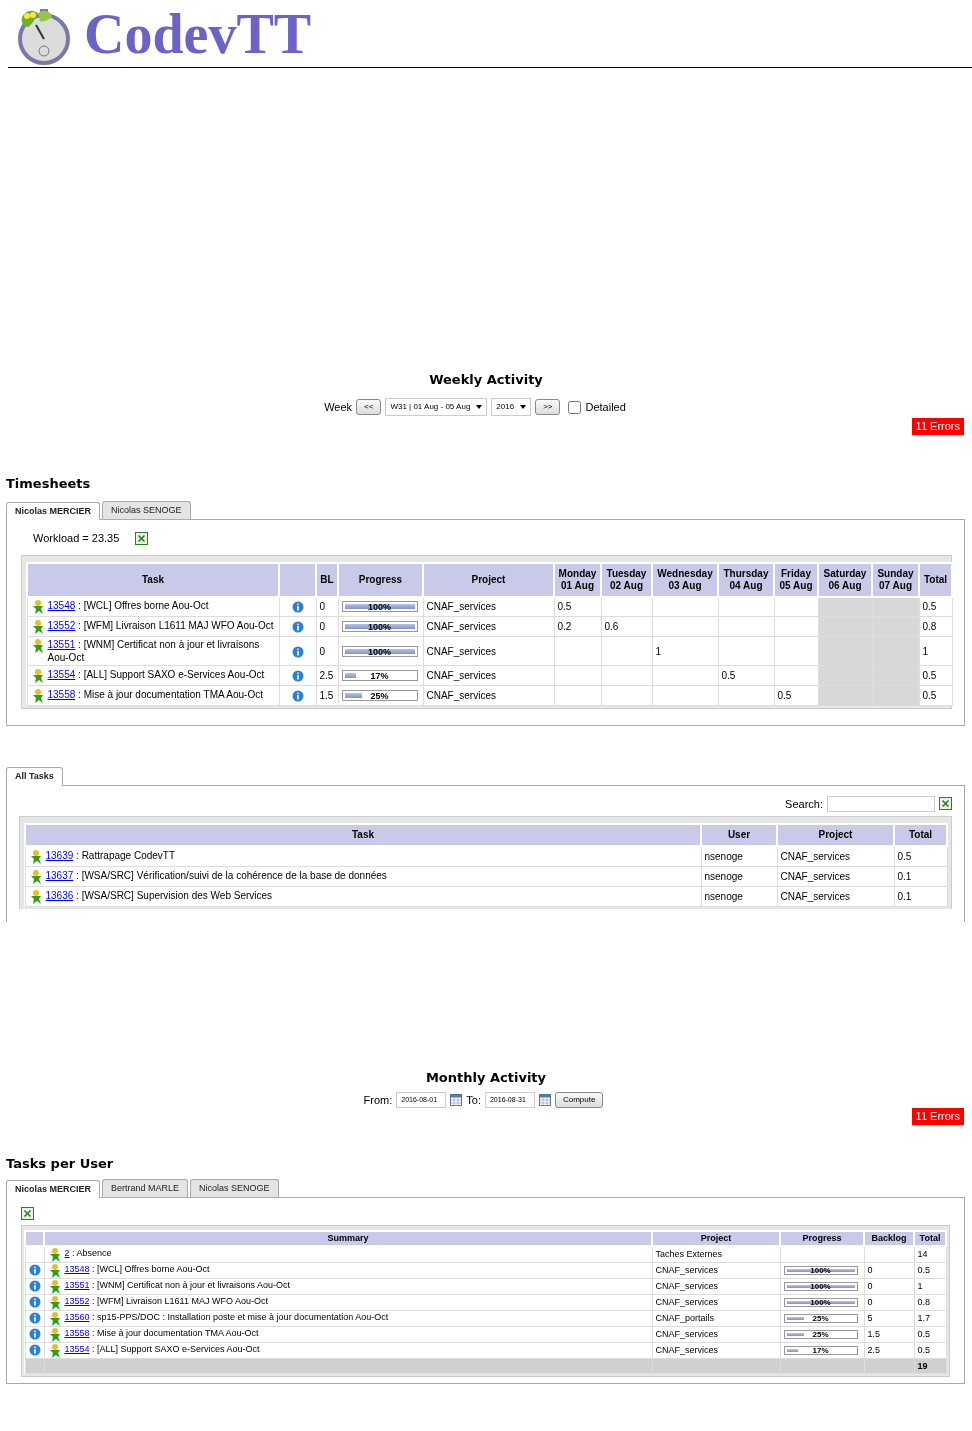  I want to click on column-header: Thursday, so click(746, 573).